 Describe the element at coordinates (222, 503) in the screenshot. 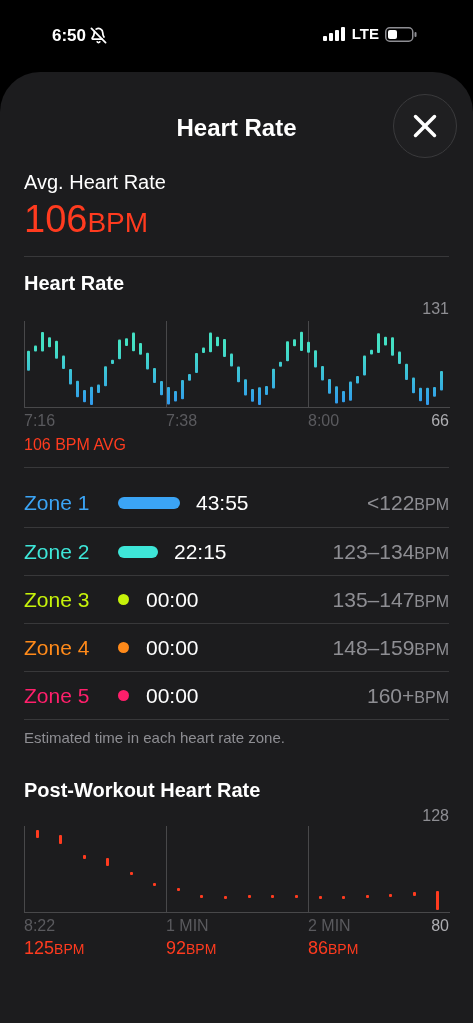

I see `zone-time: 43:55` at that location.